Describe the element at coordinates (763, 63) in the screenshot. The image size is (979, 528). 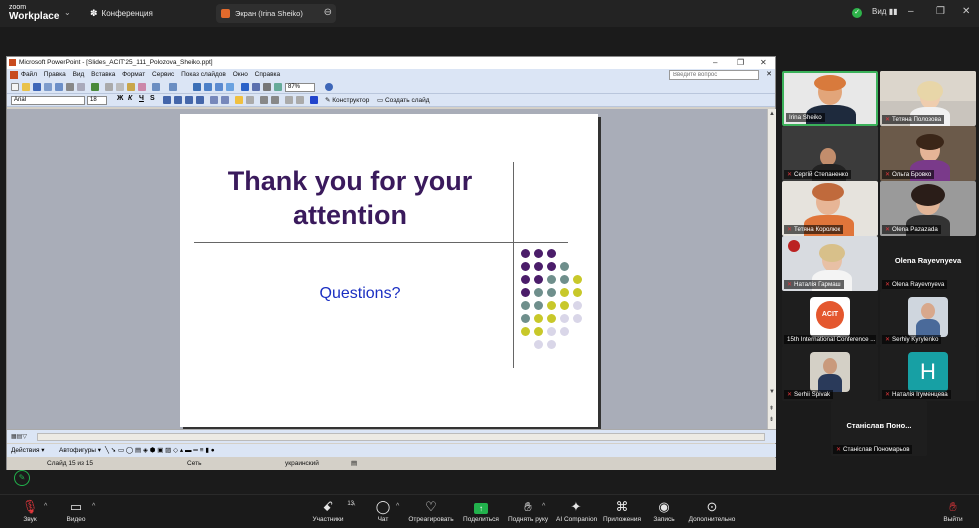
I see `ppt-close-icon: ✕` at that location.